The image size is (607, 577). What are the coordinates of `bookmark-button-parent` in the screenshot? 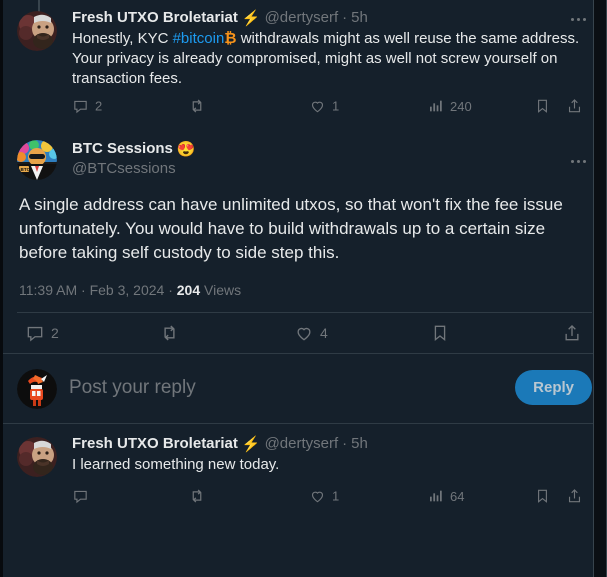 It's located at (542, 106).